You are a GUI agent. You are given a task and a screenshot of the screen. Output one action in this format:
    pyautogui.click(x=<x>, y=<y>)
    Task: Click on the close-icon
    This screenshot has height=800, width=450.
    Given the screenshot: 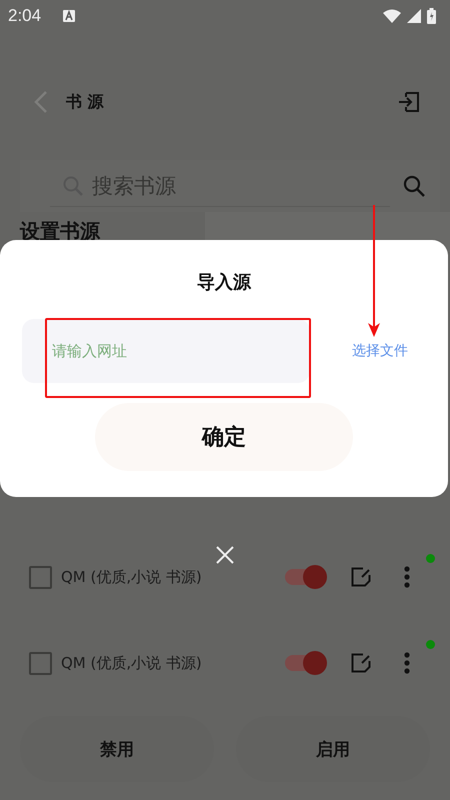 What is the action you would take?
    pyautogui.click(x=225, y=555)
    